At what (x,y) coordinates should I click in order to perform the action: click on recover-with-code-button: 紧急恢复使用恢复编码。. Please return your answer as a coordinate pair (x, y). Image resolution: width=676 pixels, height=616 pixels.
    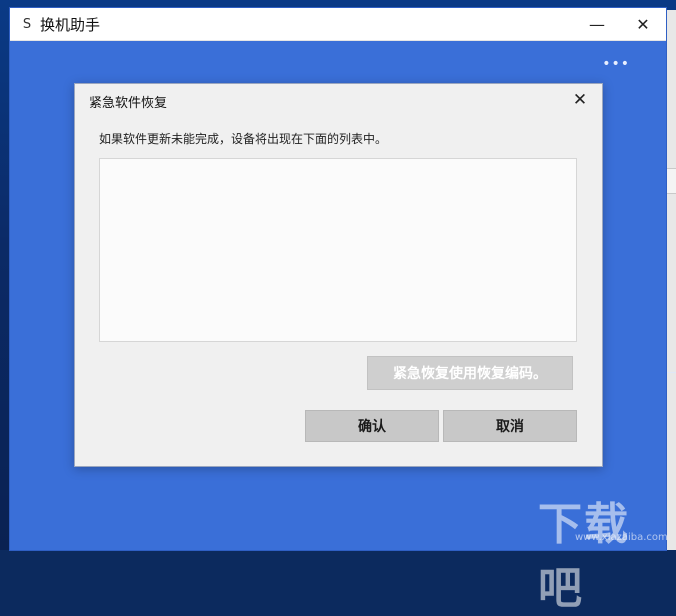
    Looking at the image, I should click on (470, 373).